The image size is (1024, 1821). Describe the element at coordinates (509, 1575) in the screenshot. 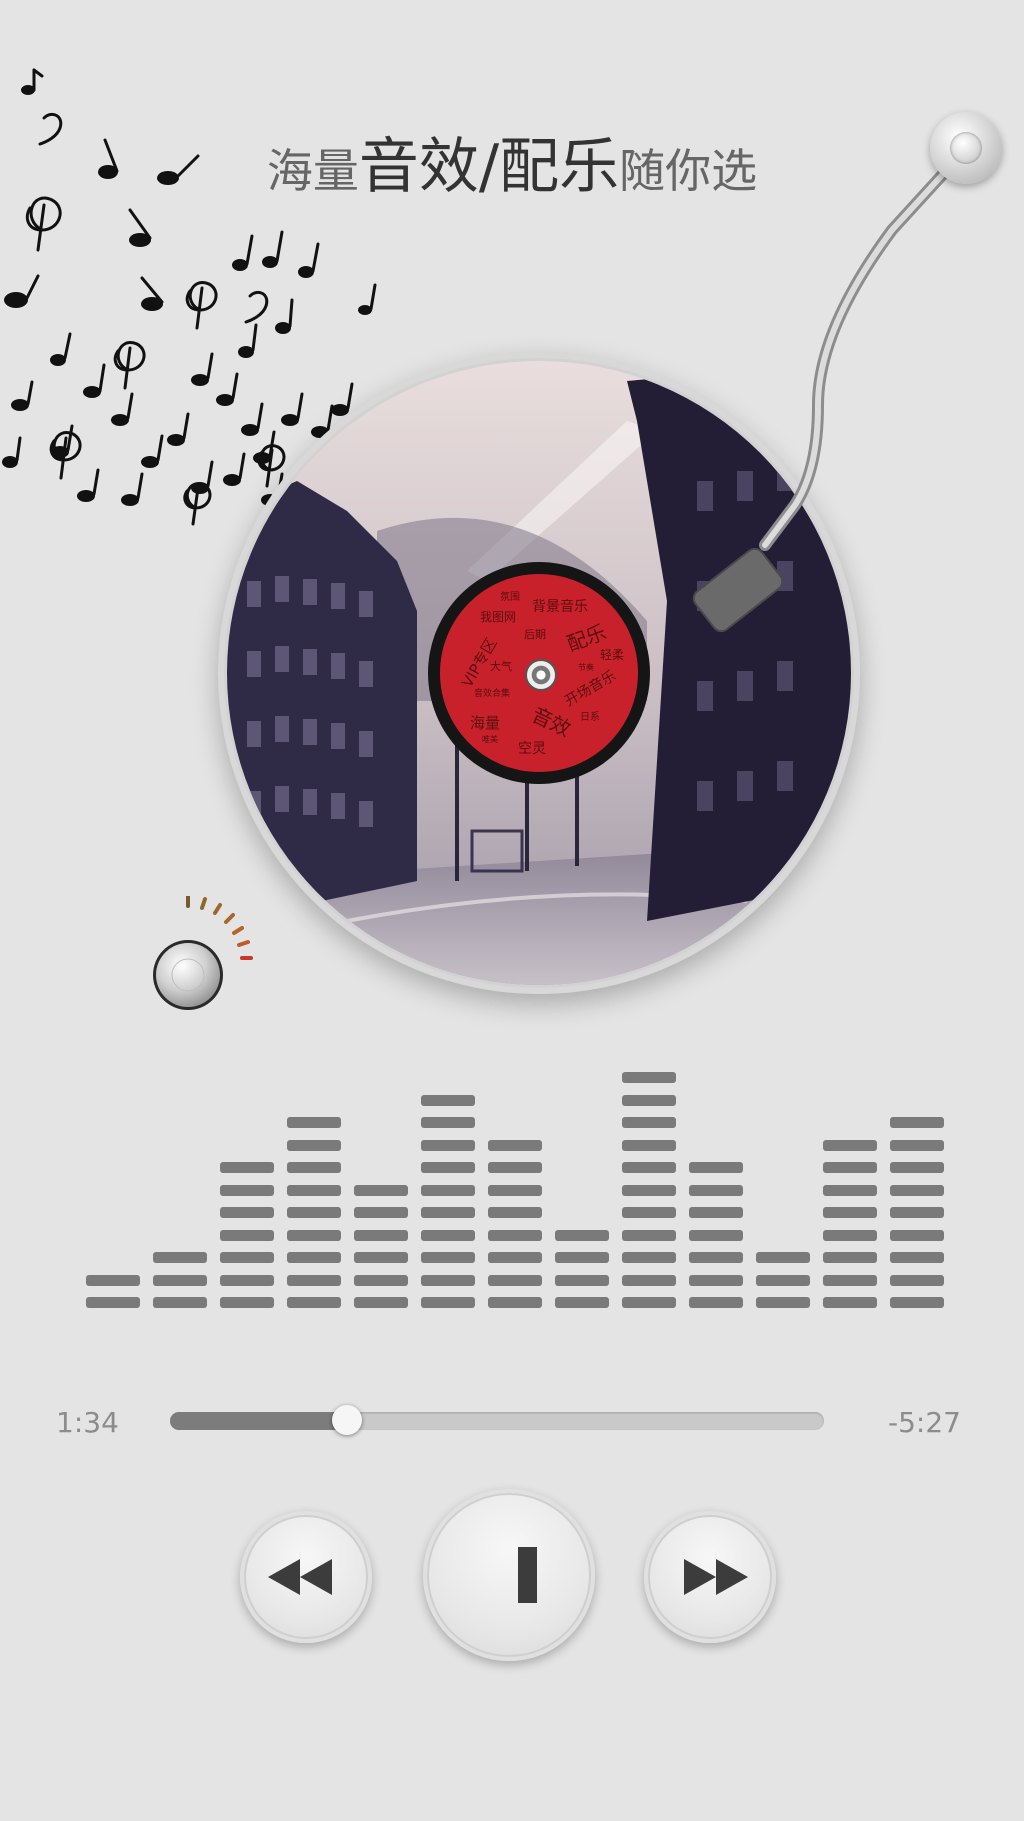

I see `play-pause-button` at that location.